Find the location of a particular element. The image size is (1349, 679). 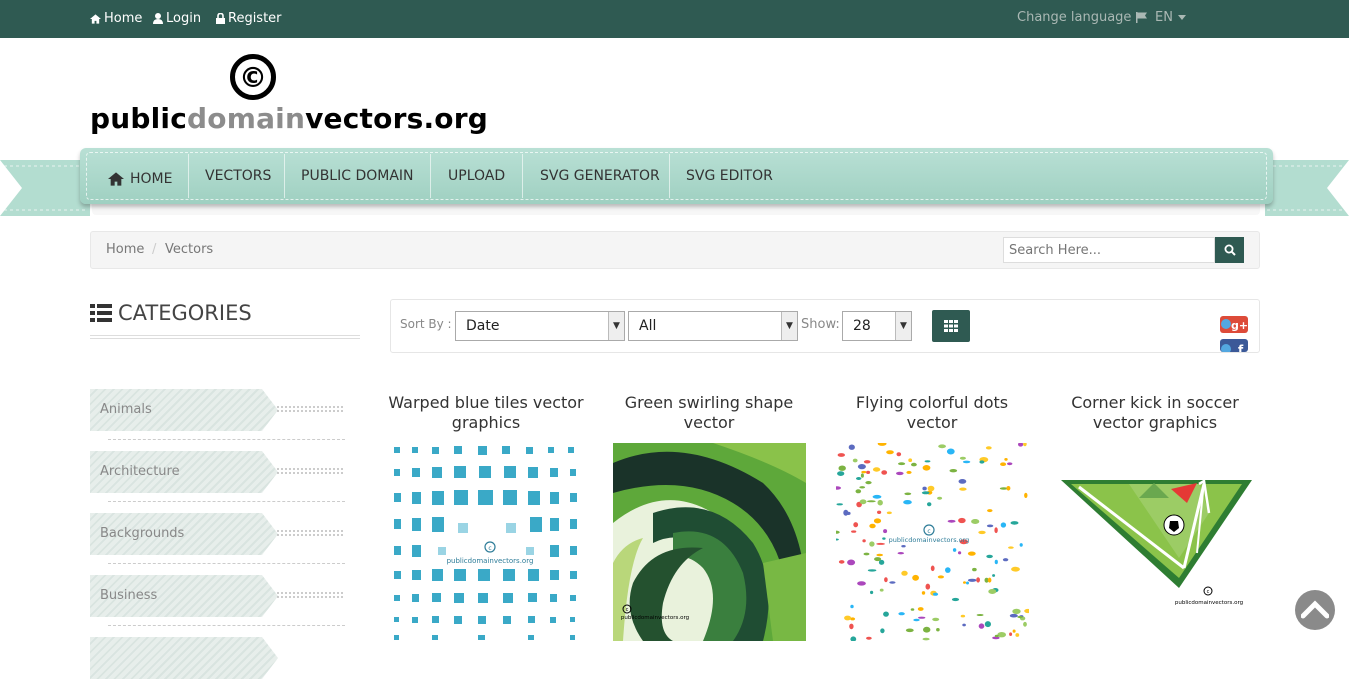

item-thumbnail-1: c publicdomainvectors.org is located at coordinates (486, 542).